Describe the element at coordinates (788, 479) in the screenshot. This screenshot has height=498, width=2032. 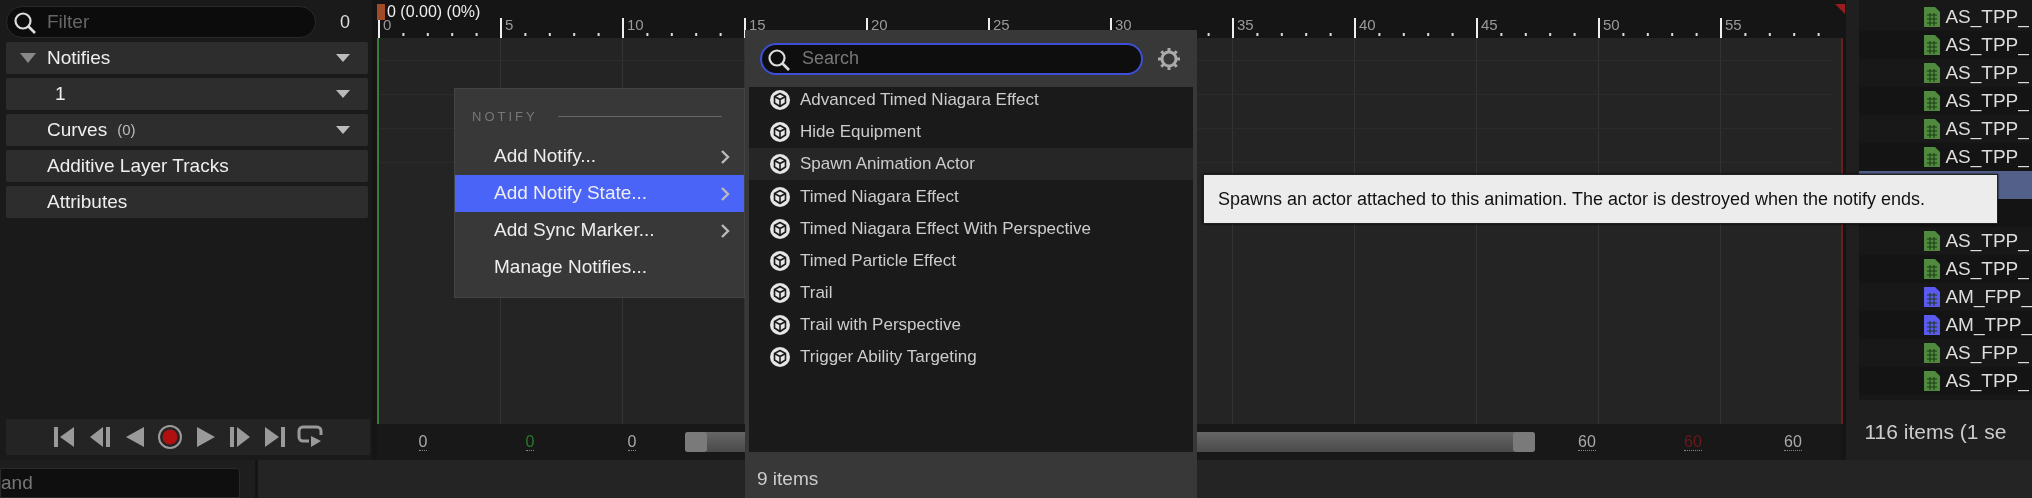
I see `item-count: 9 items` at that location.